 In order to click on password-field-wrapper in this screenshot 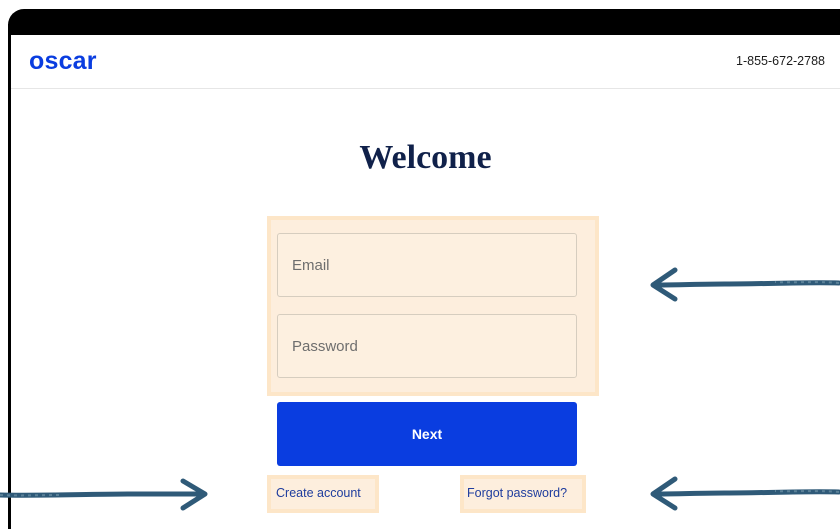, I will do `click(427, 346)`.